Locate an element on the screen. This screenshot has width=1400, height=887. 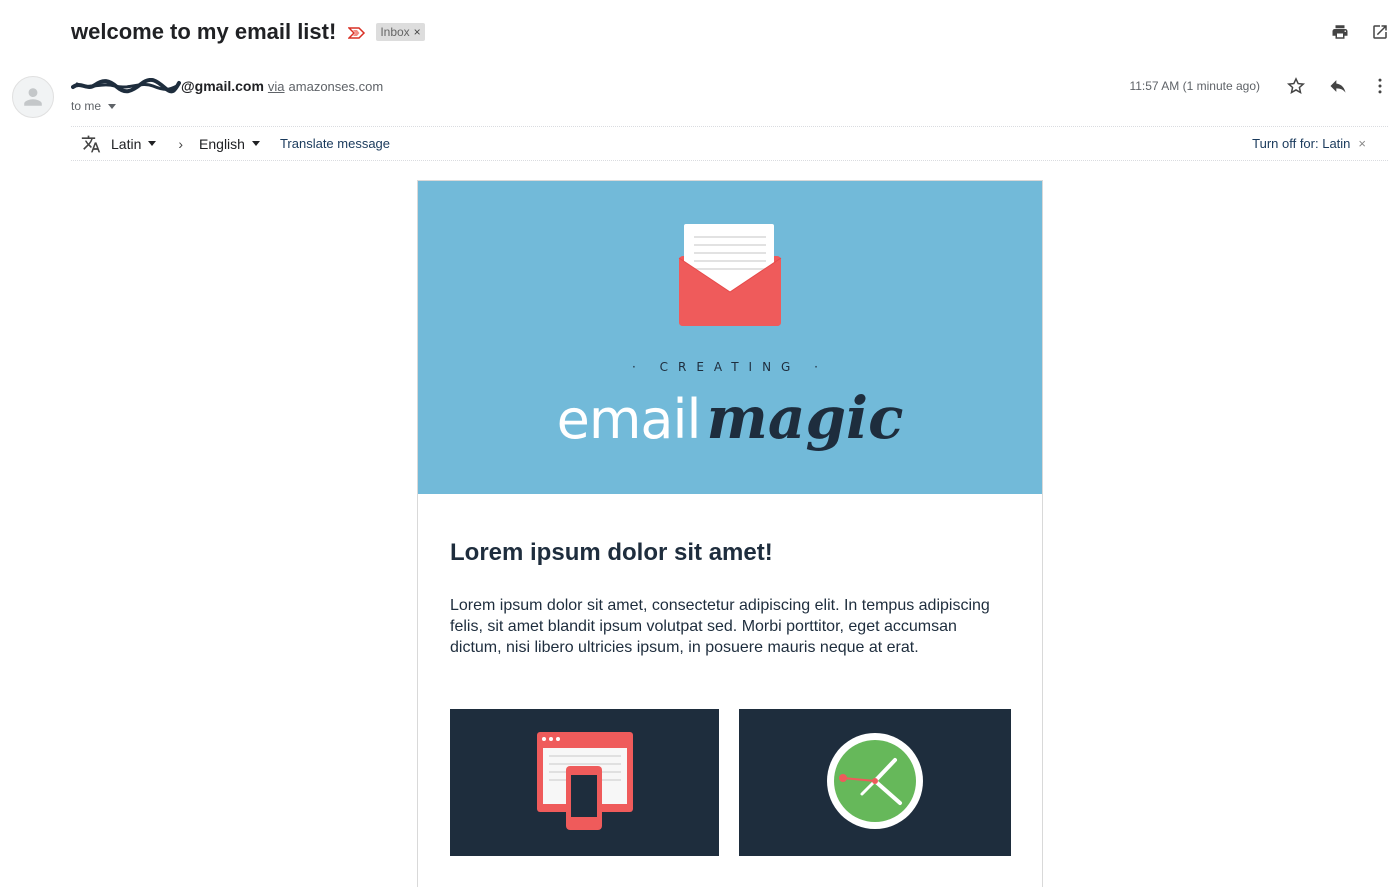
redacted-scribble is located at coordinates (126, 85).